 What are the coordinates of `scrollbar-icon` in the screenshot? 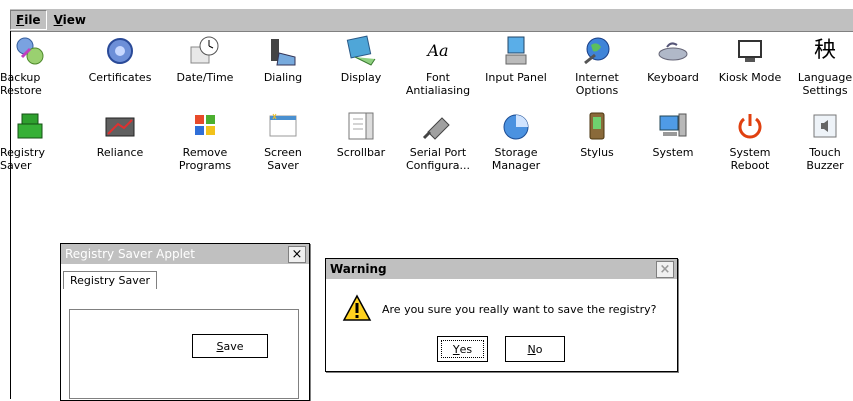 It's located at (361, 126).